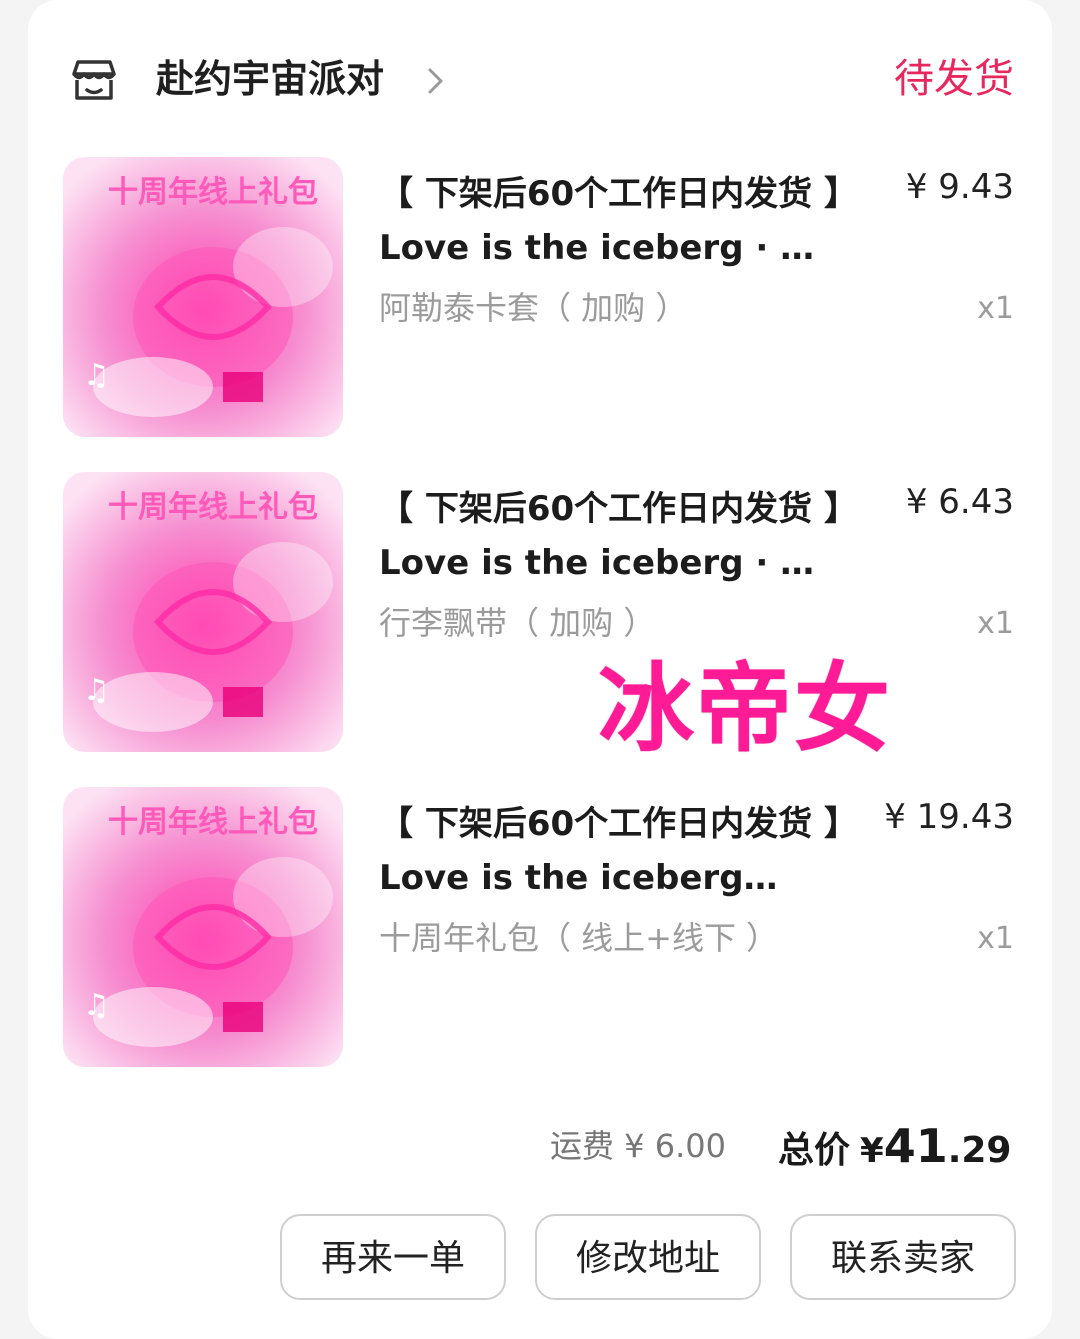 The width and height of the screenshot is (1080, 1339). Describe the element at coordinates (270, 79) in the screenshot. I see `shop-name: 赴约宇宙派对` at that location.